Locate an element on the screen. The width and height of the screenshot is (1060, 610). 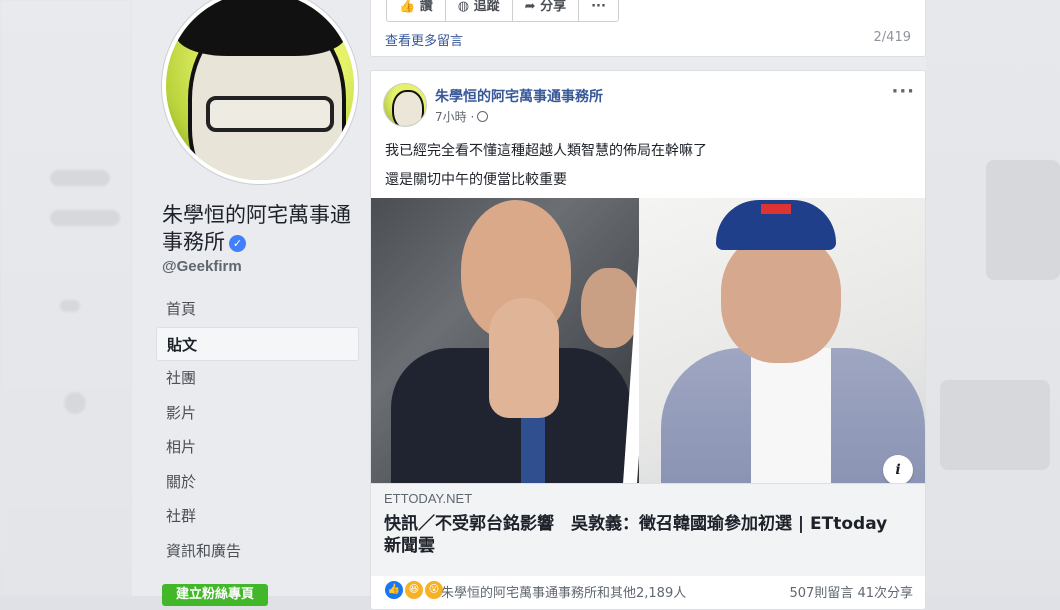
previous-post-footer: 👍 讚 ◍ 追蹤 ➦ 分享 ··· 查看更多留言 2/419 is located at coordinates (648, 28).